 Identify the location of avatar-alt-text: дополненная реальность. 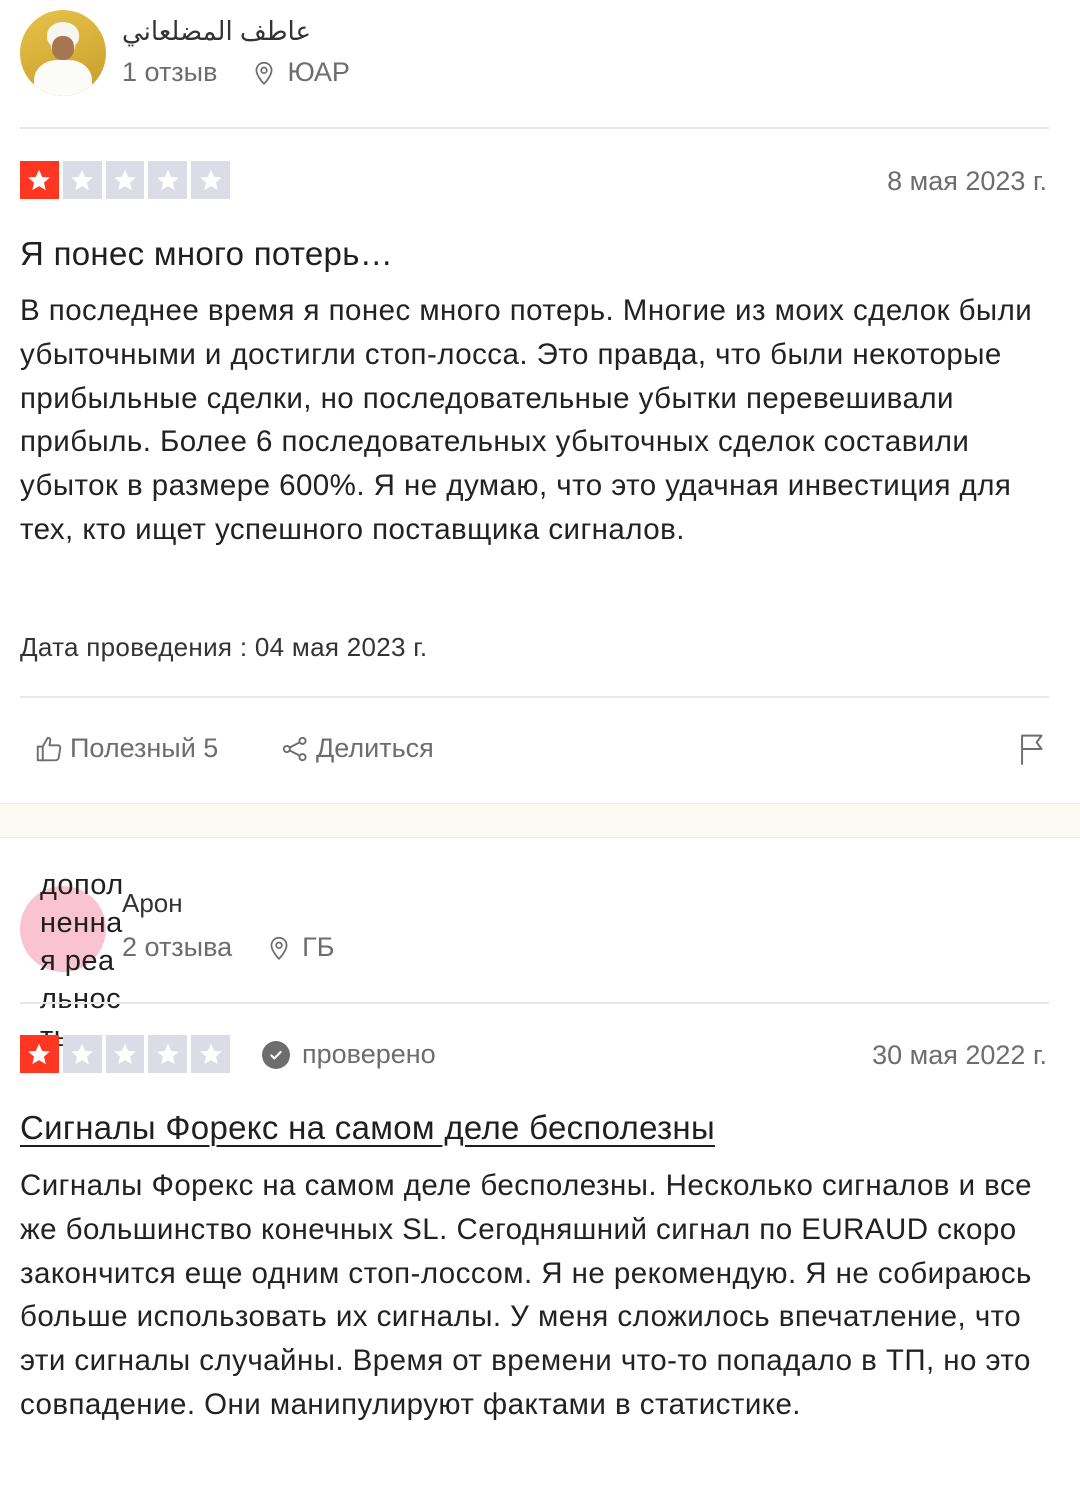
(82, 961).